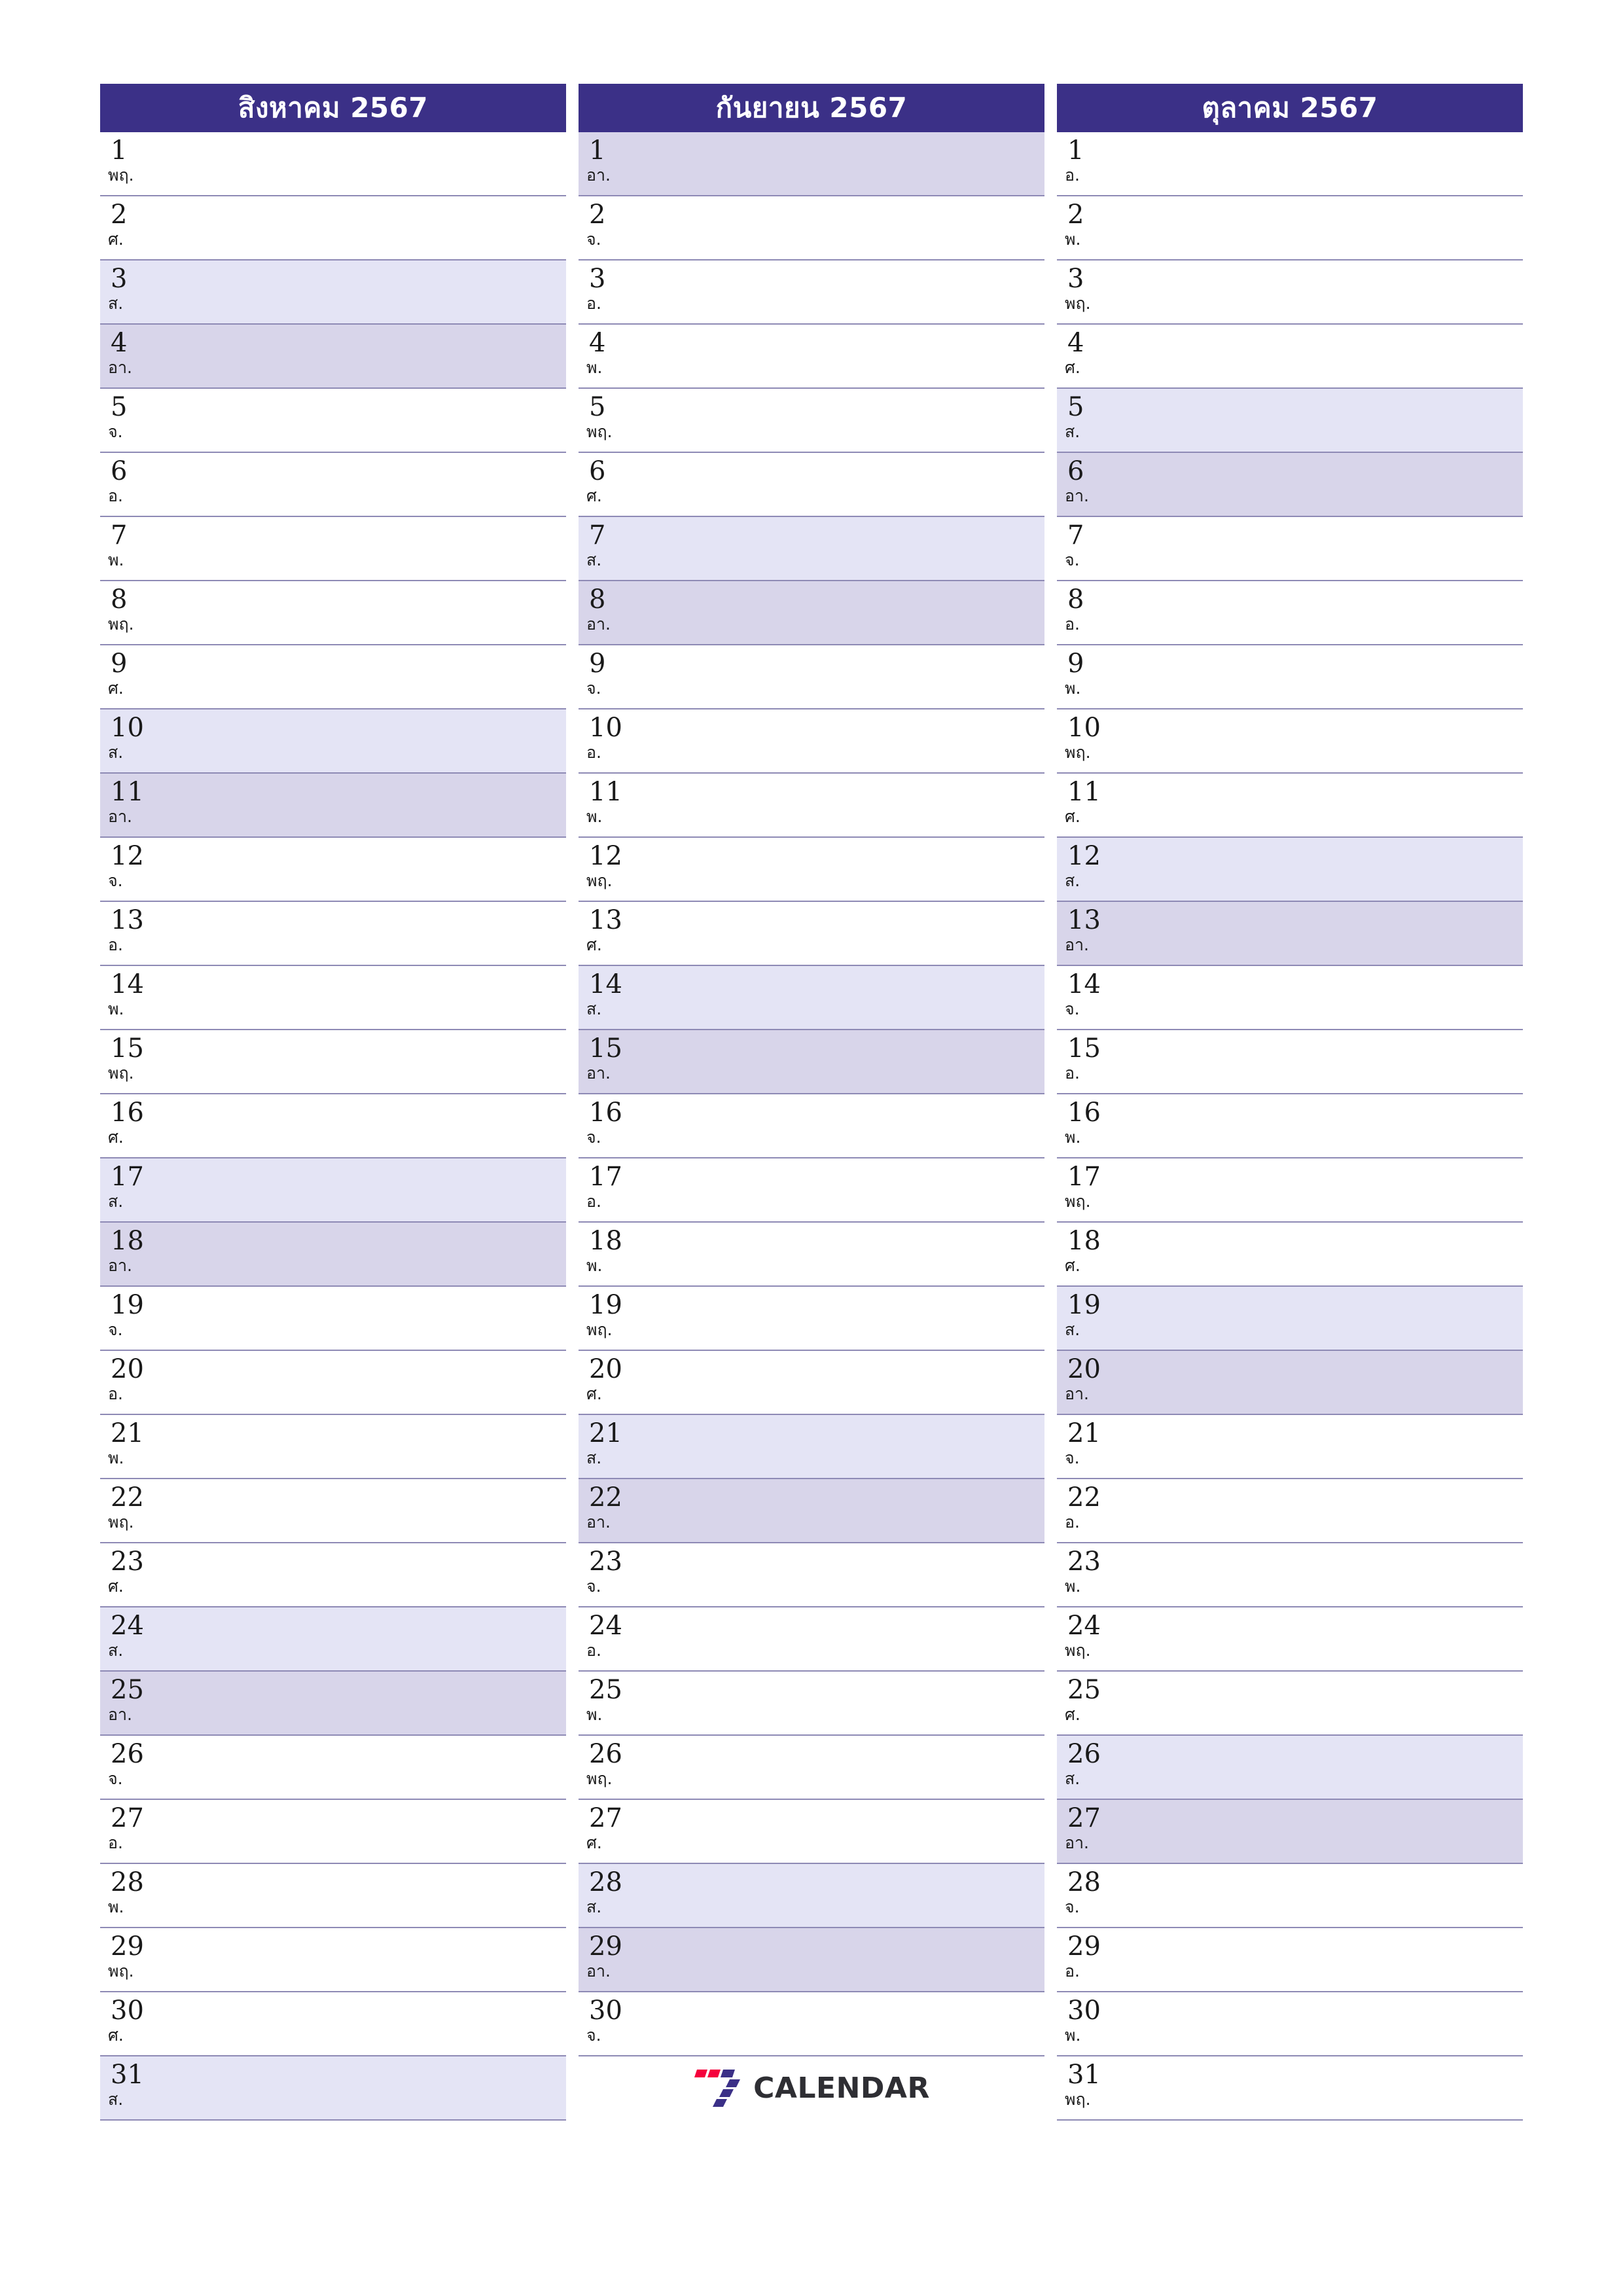 This screenshot has height=2296, width=1623. What do you see at coordinates (1290, 2024) in the screenshot?
I see `day-row: 30 พ.` at bounding box center [1290, 2024].